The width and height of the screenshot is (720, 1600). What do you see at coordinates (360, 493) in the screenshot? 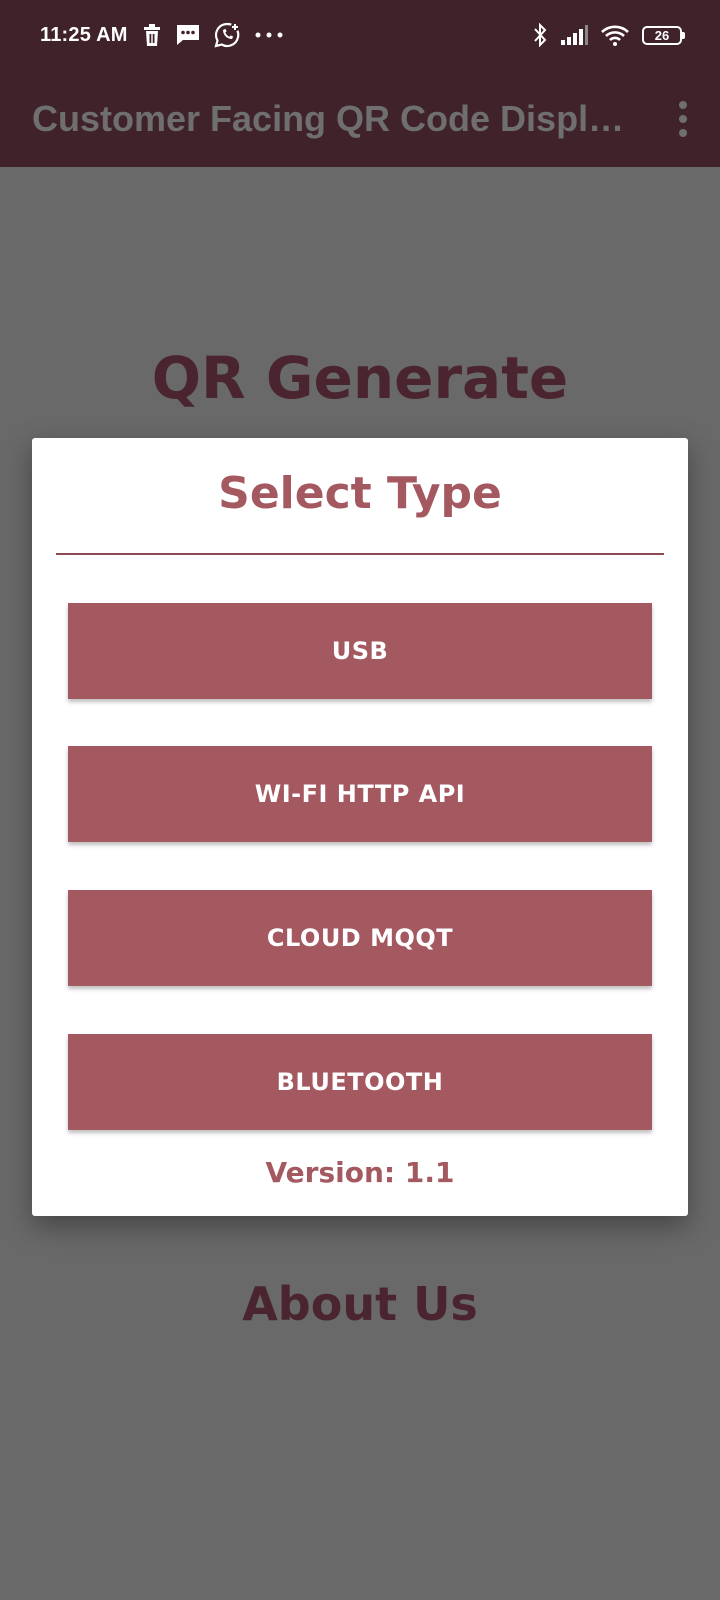
I see `dialog-title: Select Type` at bounding box center [360, 493].